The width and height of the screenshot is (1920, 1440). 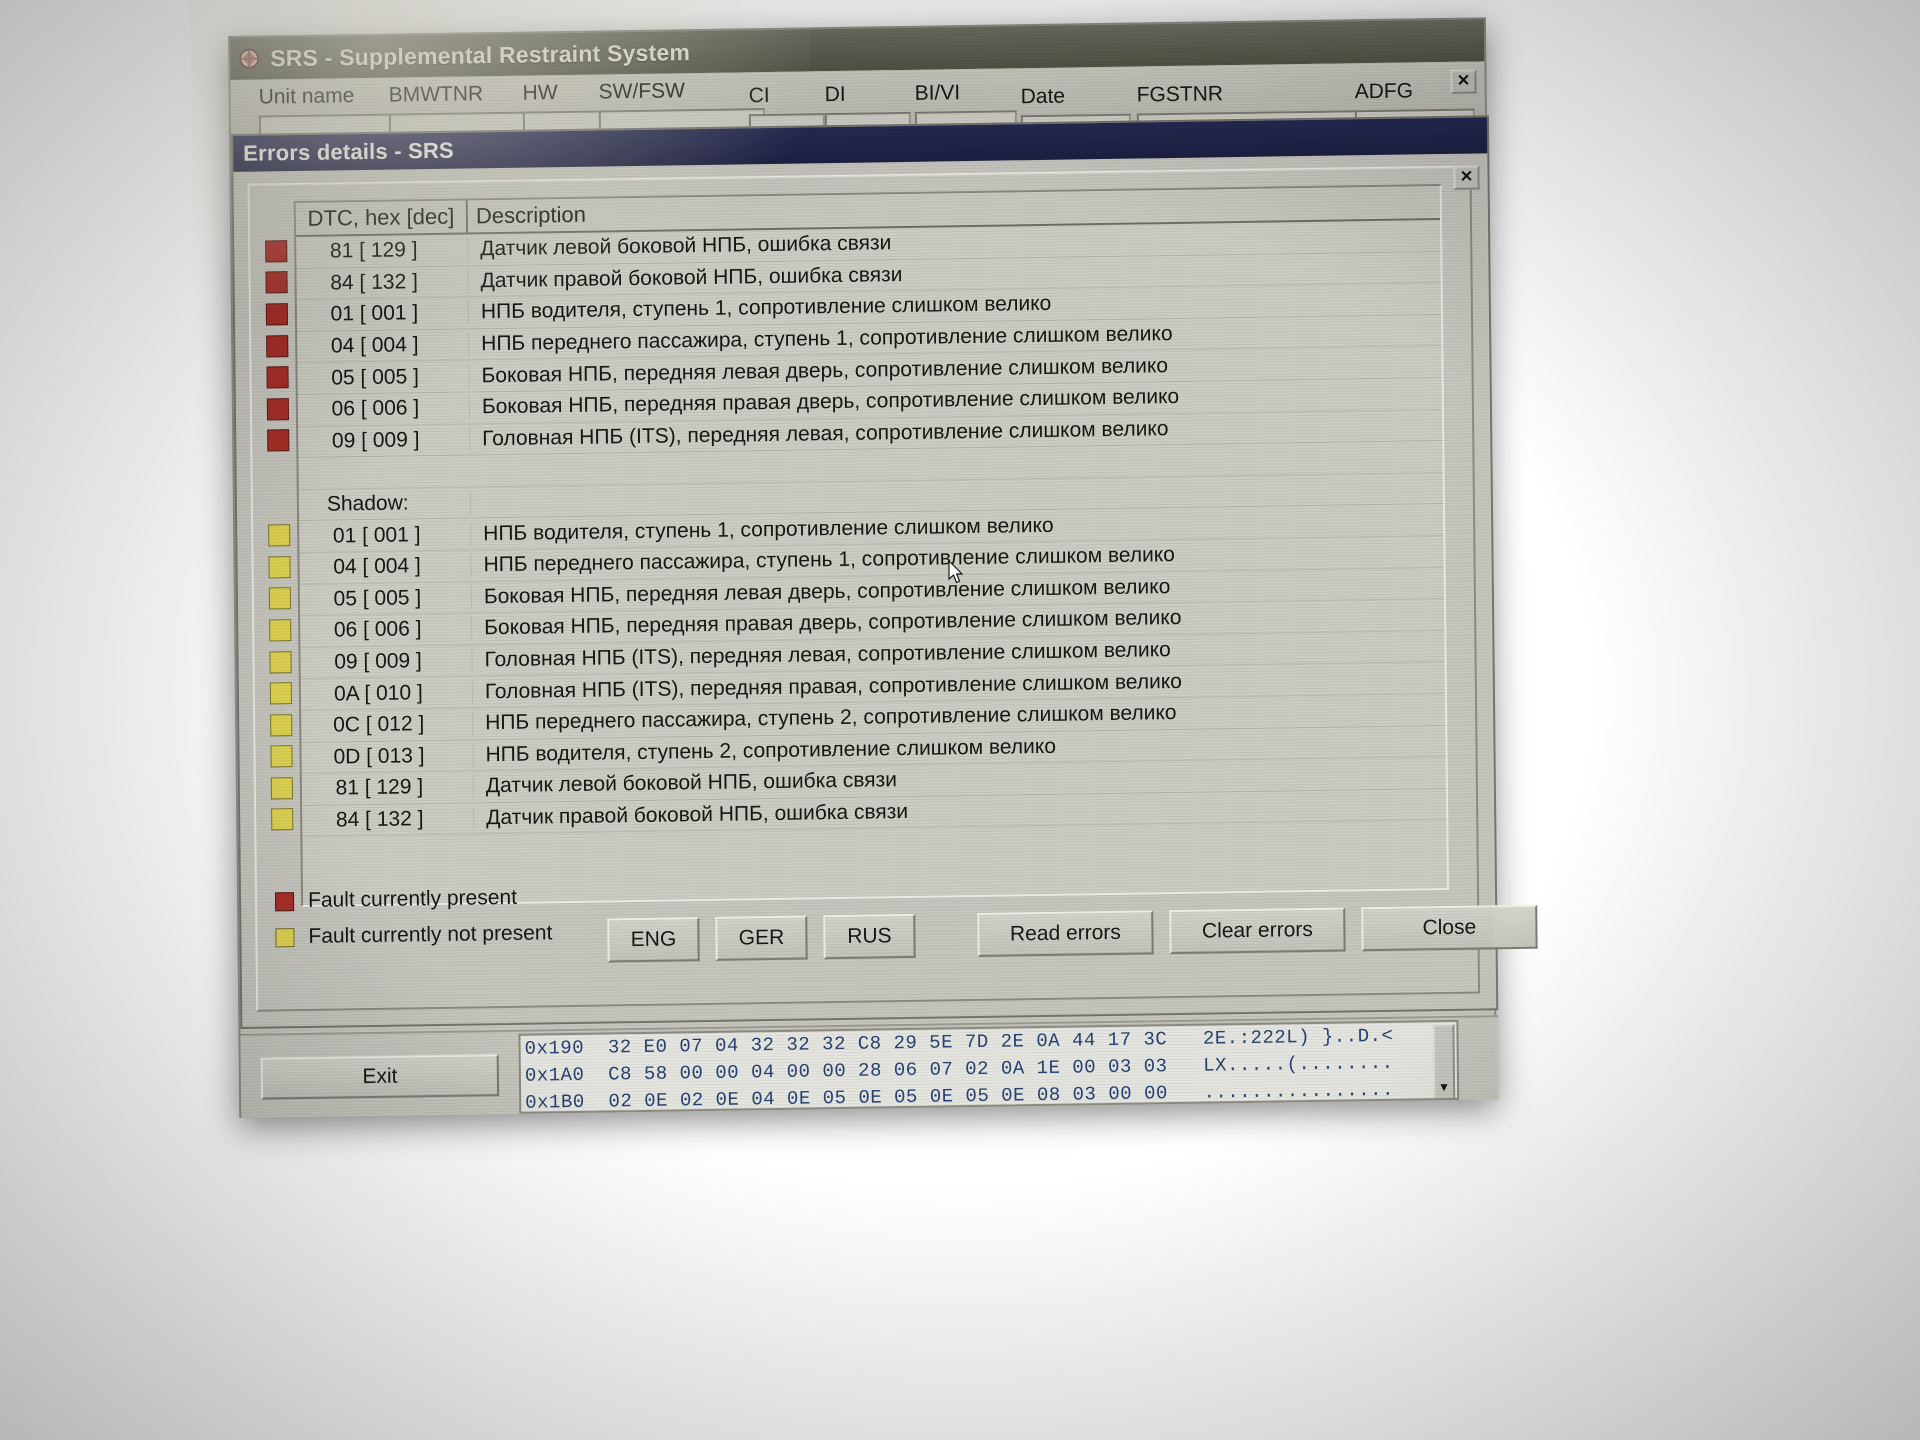 What do you see at coordinates (1449, 928) in the screenshot?
I see `close-button: Close` at bounding box center [1449, 928].